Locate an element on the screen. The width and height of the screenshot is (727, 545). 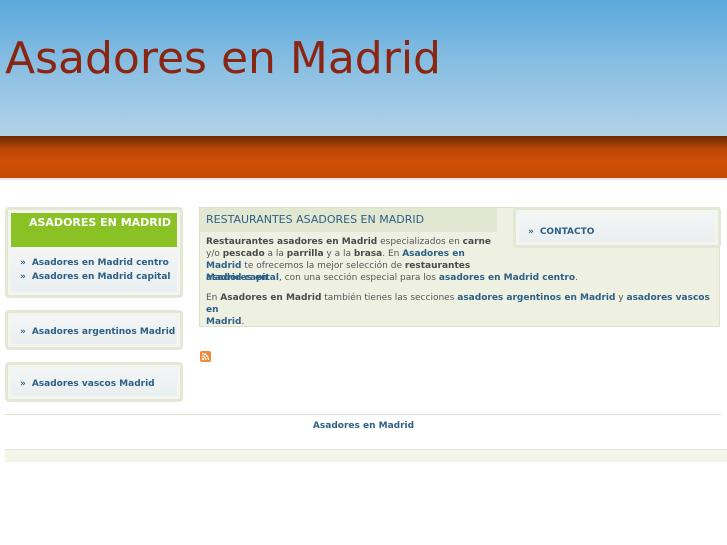
contact-nav: » CONTACTO is located at coordinates (561, 232).